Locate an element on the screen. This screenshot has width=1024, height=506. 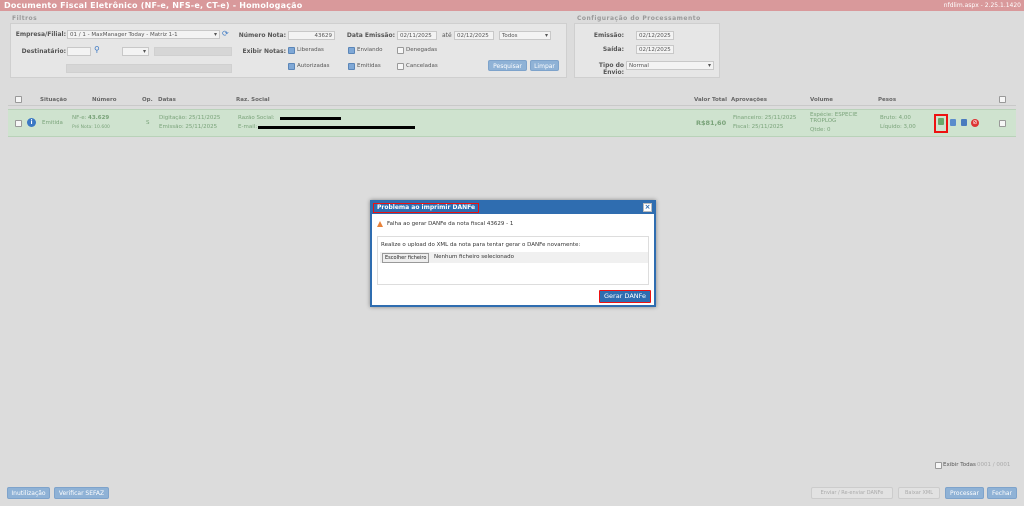
redacted-email is located at coordinates (336, 127).